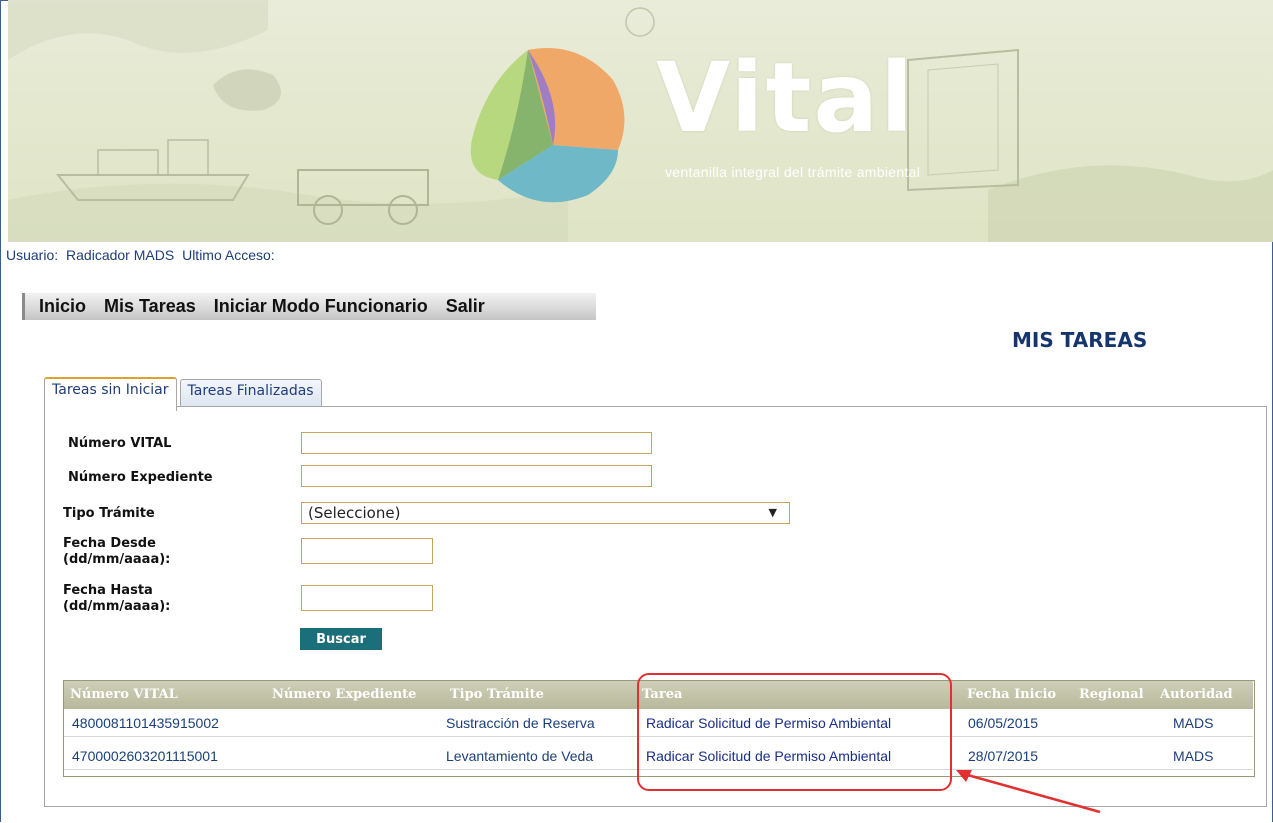 This screenshot has height=823, width=1273. Describe the element at coordinates (124, 694) in the screenshot. I see `col-header-numero-vital: Número VITAL` at that location.